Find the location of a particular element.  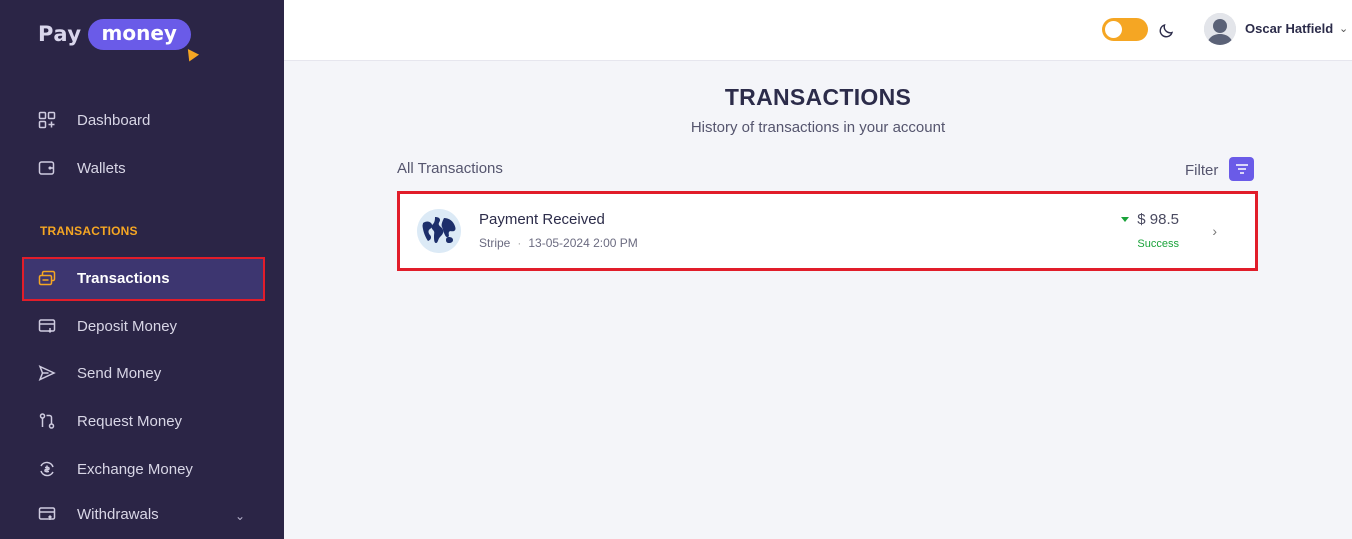

globe-icon is located at coordinates (439, 231).